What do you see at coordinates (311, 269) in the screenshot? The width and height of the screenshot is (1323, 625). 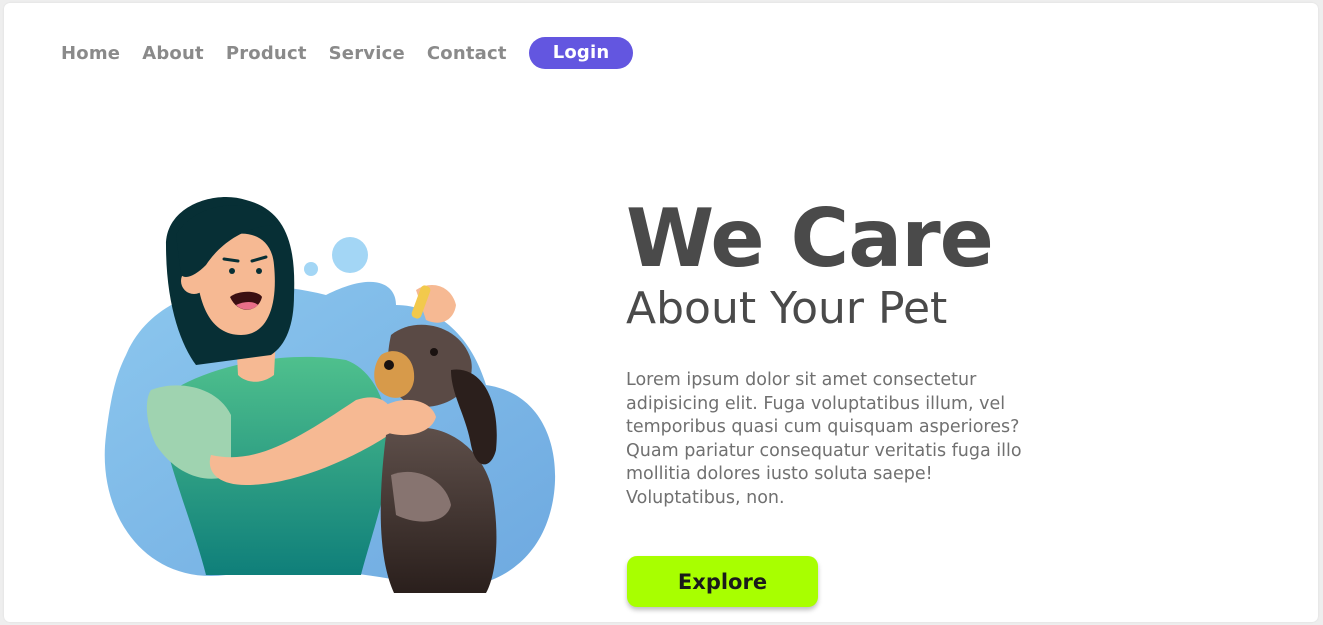 I see `bubble-small` at bounding box center [311, 269].